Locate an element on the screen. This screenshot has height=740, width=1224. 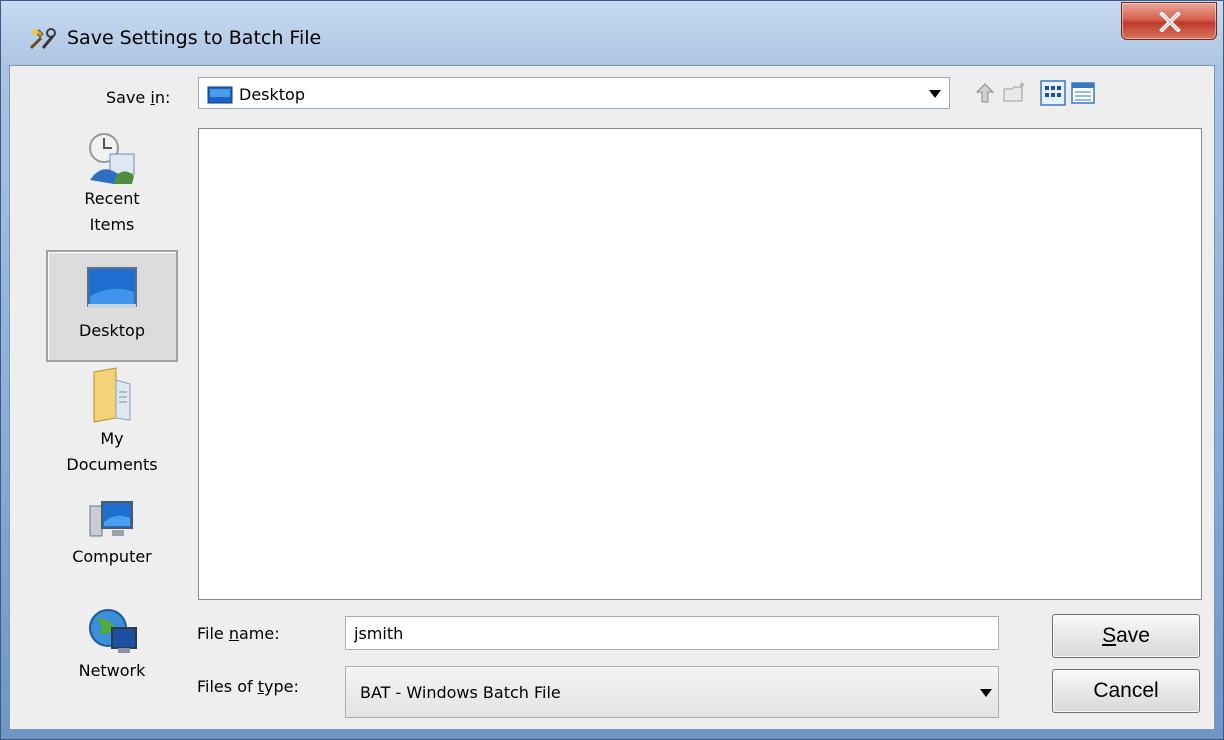
file-type-value: BAT - Windows Batch File is located at coordinates (460, 692).